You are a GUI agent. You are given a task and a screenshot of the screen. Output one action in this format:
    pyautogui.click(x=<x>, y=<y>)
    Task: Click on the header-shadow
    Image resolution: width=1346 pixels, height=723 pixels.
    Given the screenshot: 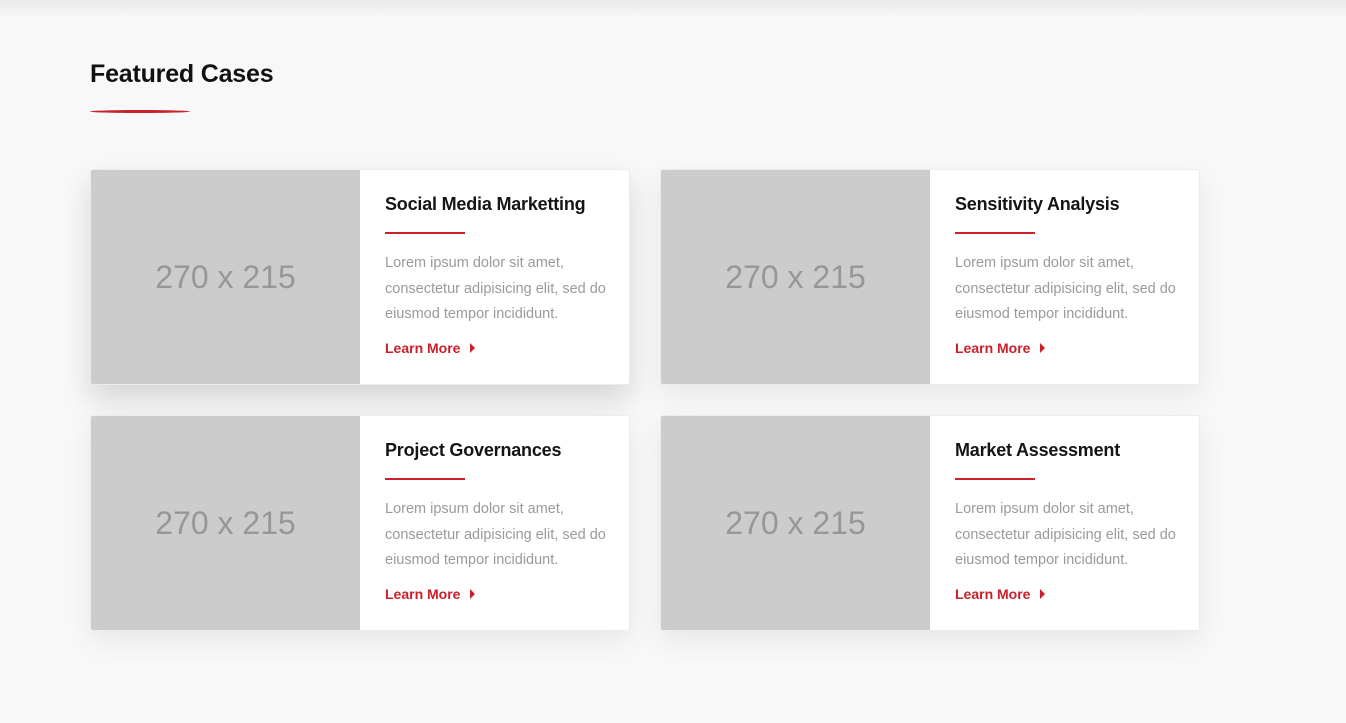 What is the action you would take?
    pyautogui.click(x=673, y=9)
    